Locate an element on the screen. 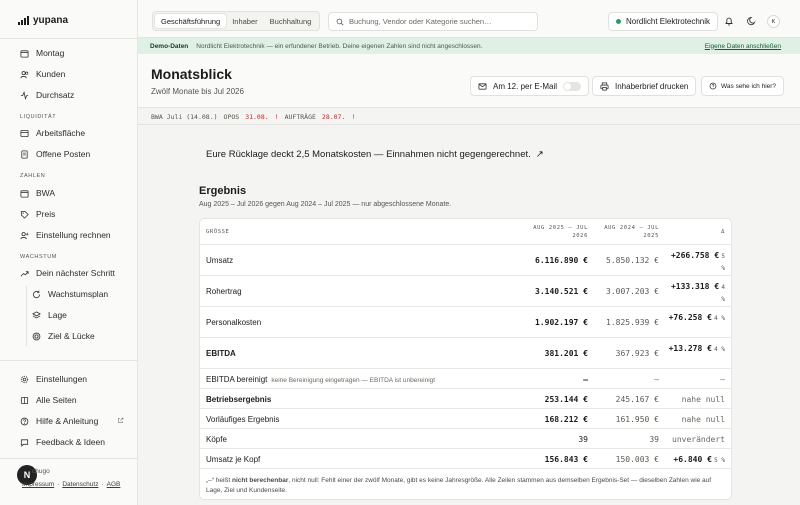 The height and width of the screenshot is (505, 800). privacy-link: Datenschutz is located at coordinates (80, 484).